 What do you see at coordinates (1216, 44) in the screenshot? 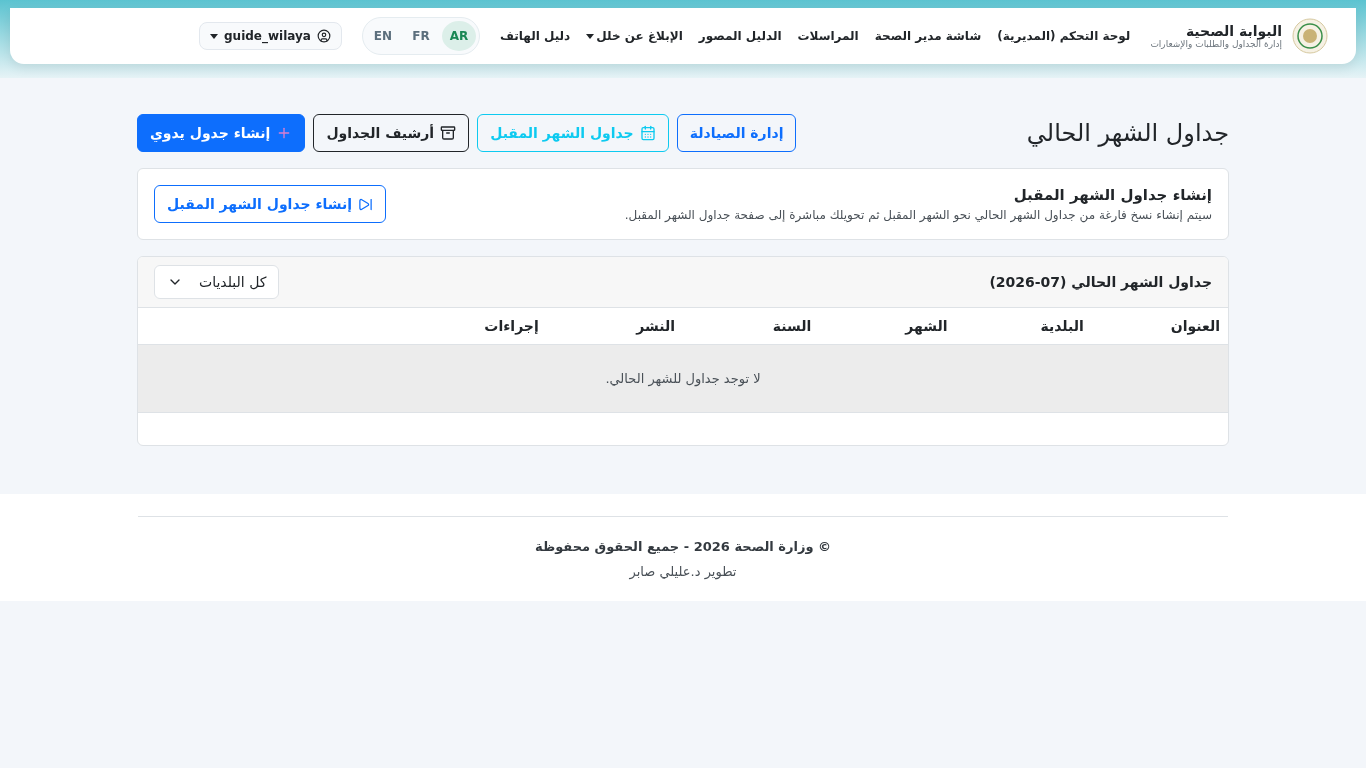
I see `brand-subtitle: إدارة الجداول والطلبات والإشعارات` at bounding box center [1216, 44].